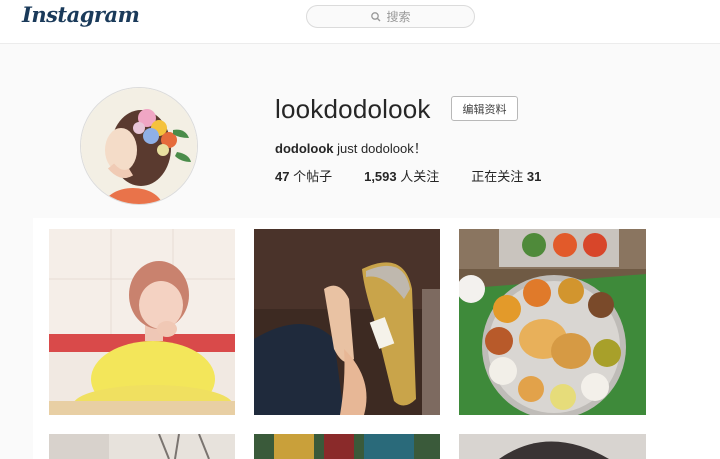 The height and width of the screenshot is (459, 720). What do you see at coordinates (398, 17) in the screenshot?
I see `search-placeholder: 搜索` at bounding box center [398, 17].